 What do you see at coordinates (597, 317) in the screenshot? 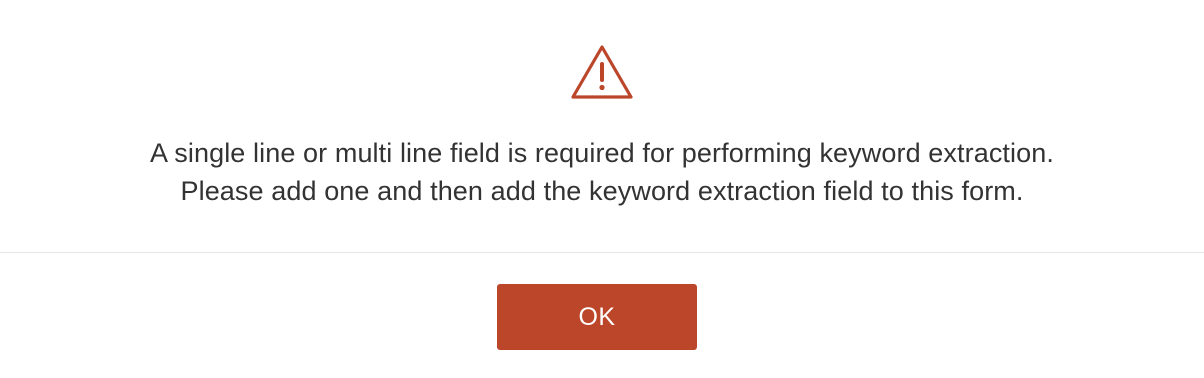
I see `ok-button: OK` at bounding box center [597, 317].